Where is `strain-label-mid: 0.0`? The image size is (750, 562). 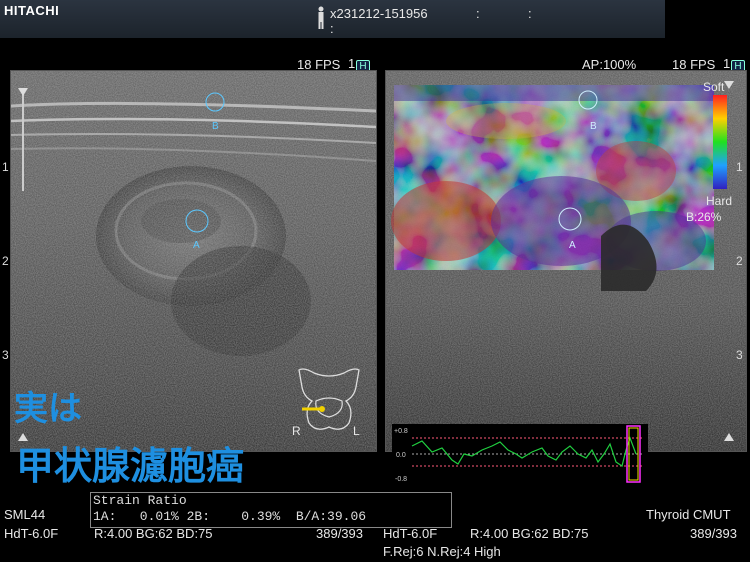
strain-label-mid: 0.0 is located at coordinates (401, 455).